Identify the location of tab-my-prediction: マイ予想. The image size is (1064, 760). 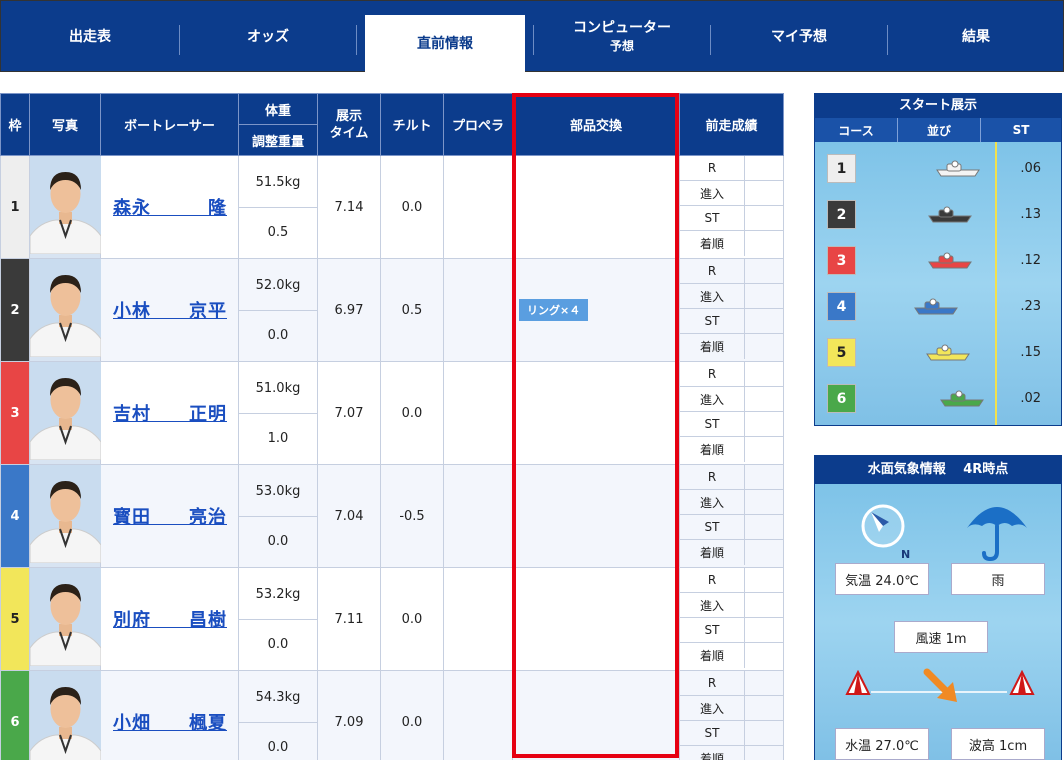
(799, 37).